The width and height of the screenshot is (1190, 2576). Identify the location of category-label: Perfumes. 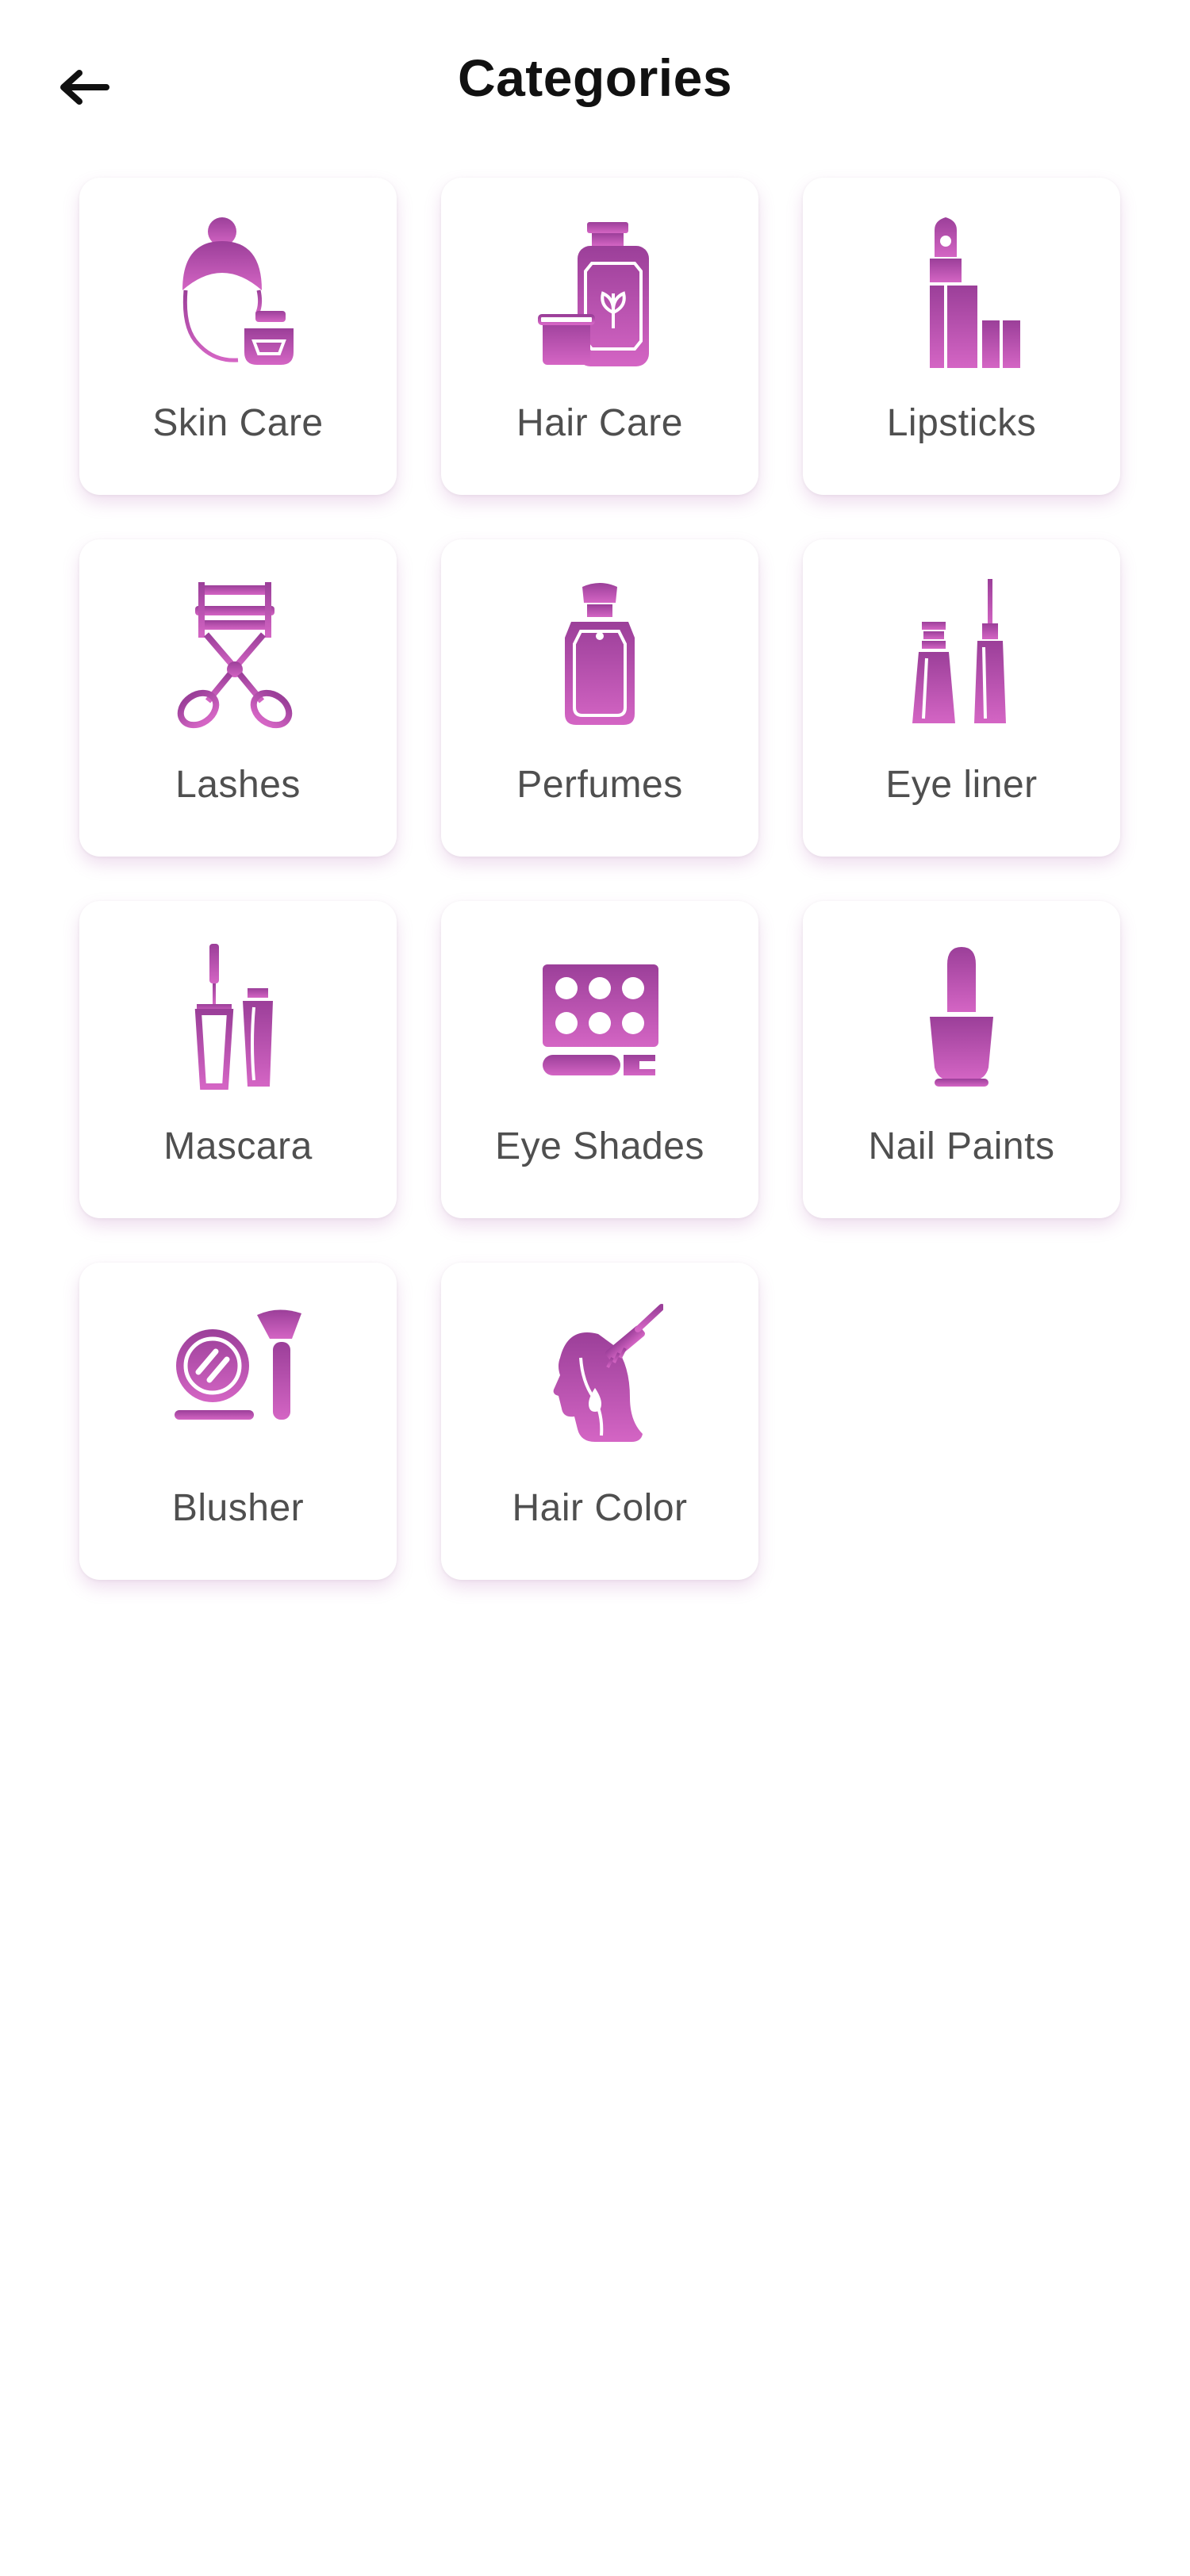
(599, 785).